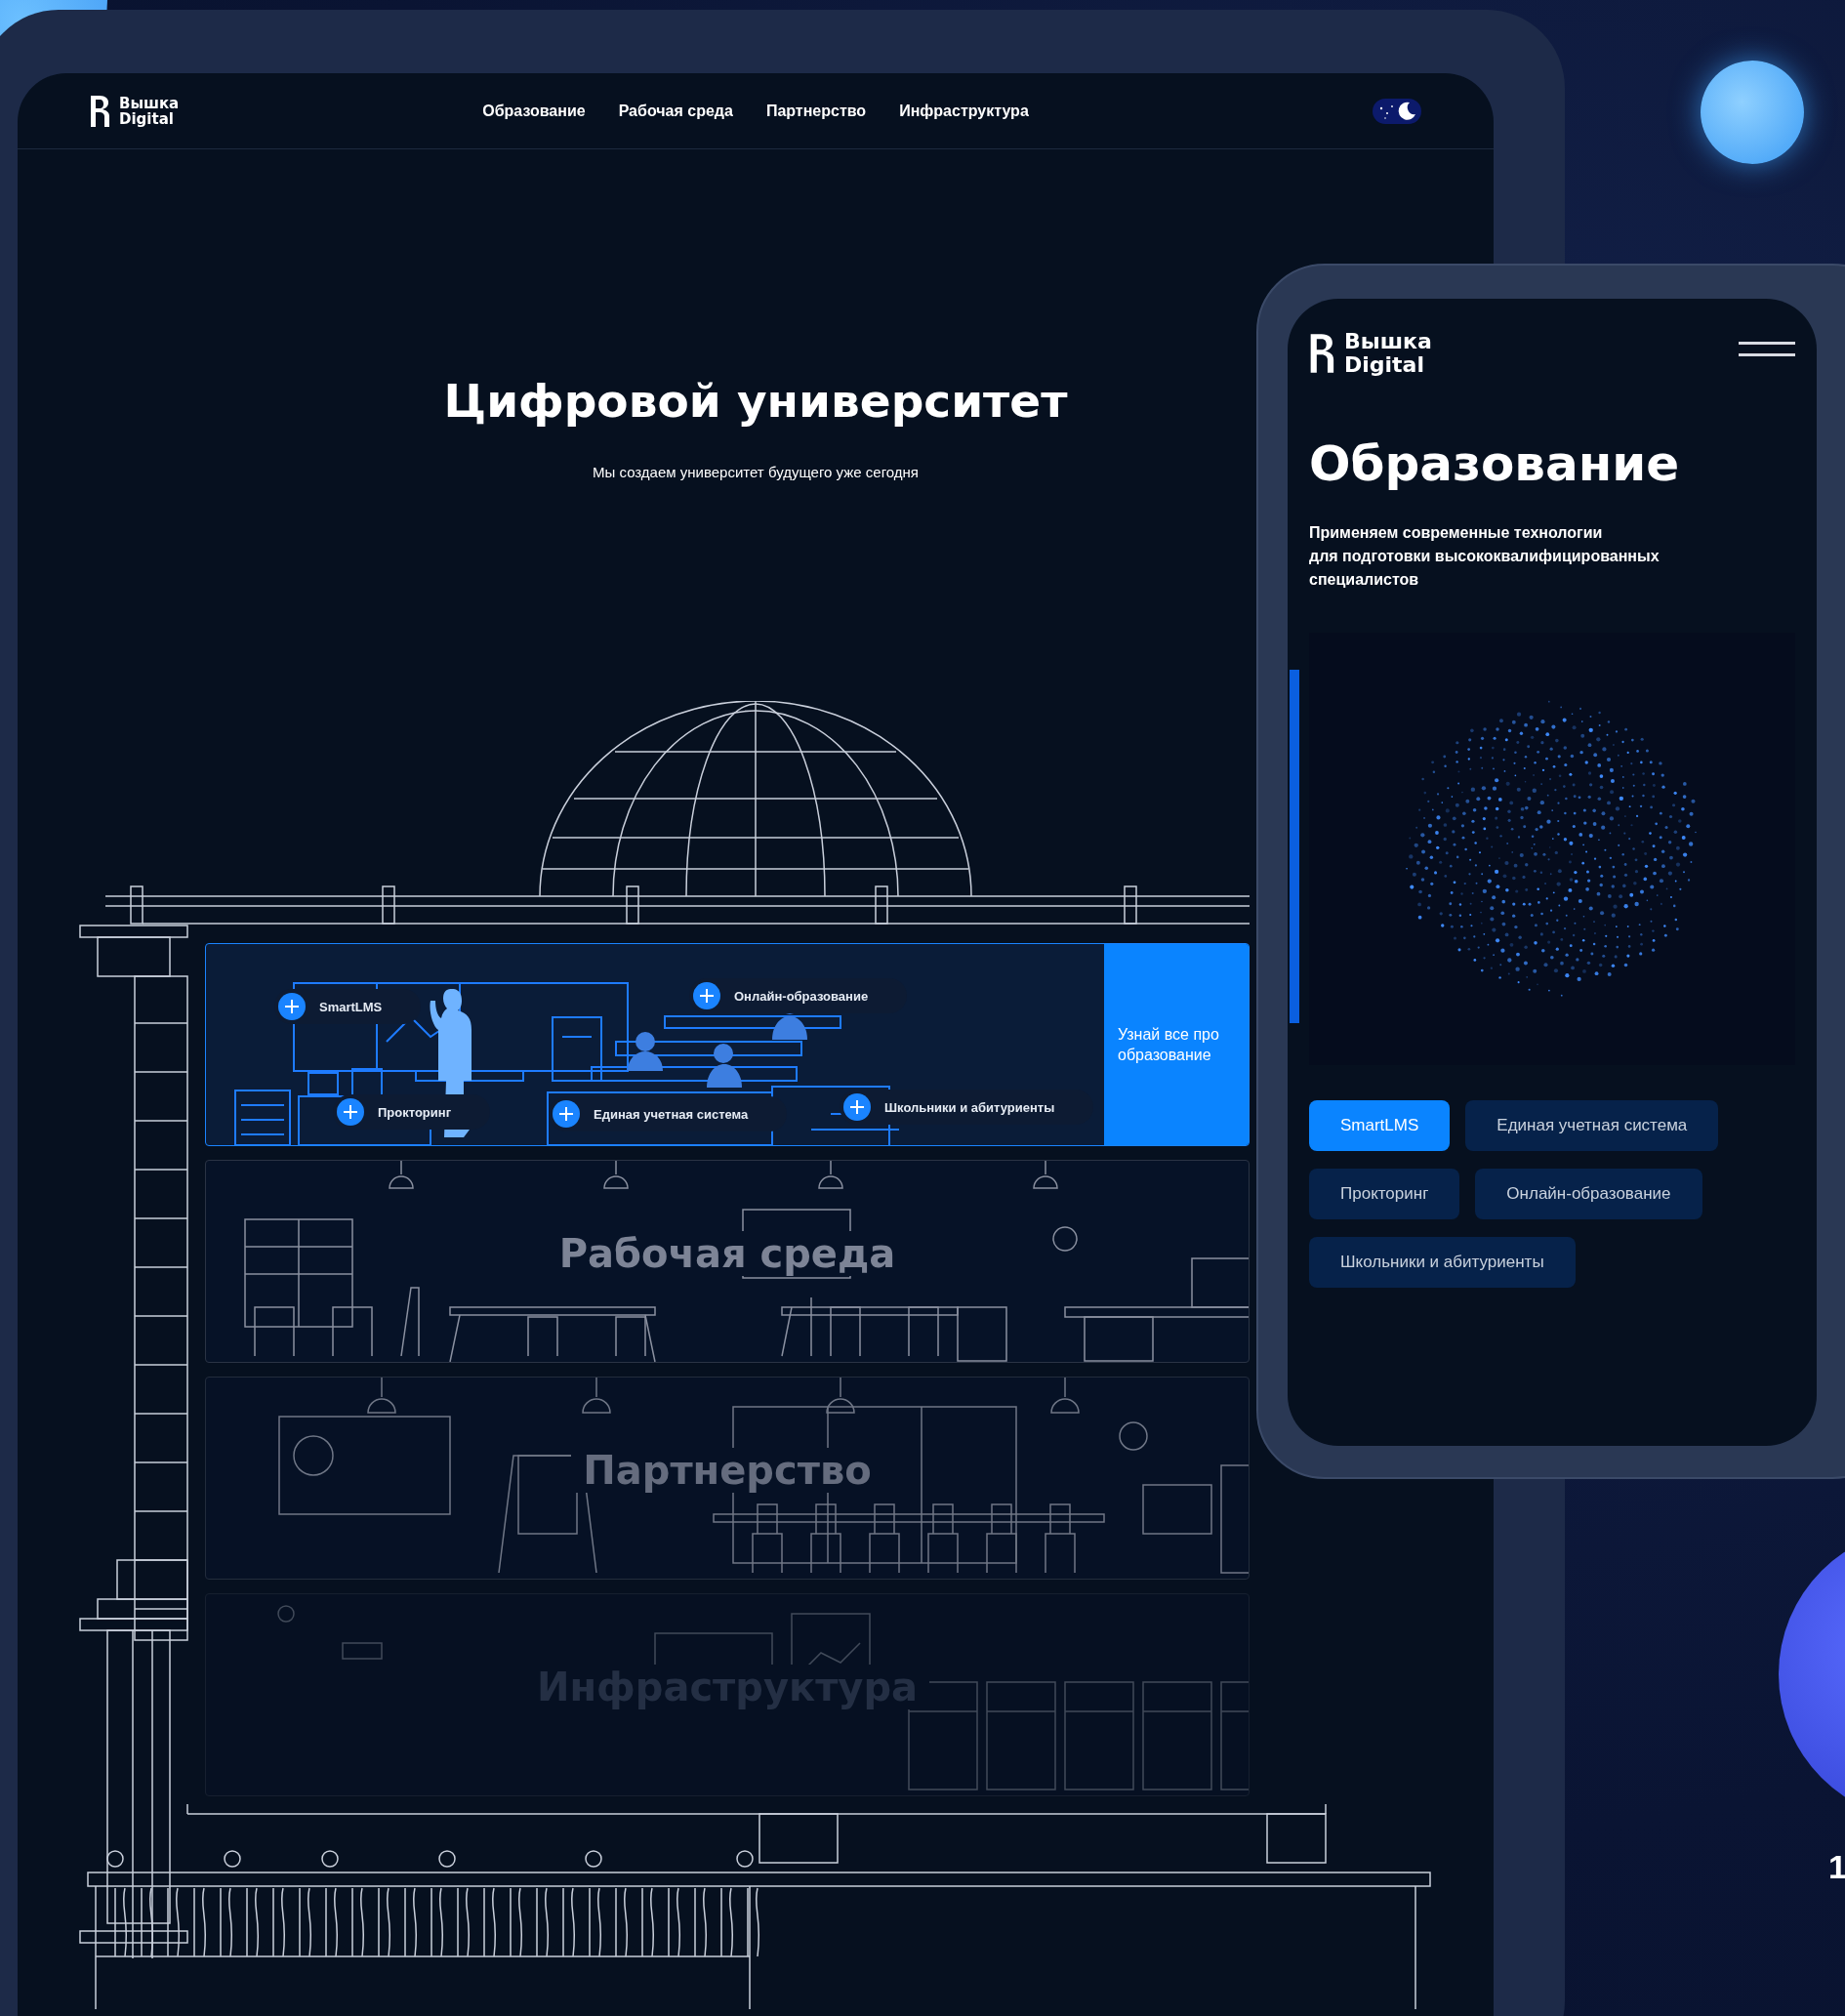 The width and height of the screenshot is (1845, 2016). What do you see at coordinates (675, 111) in the screenshot?
I see `nav-link: Рабочая среда` at bounding box center [675, 111].